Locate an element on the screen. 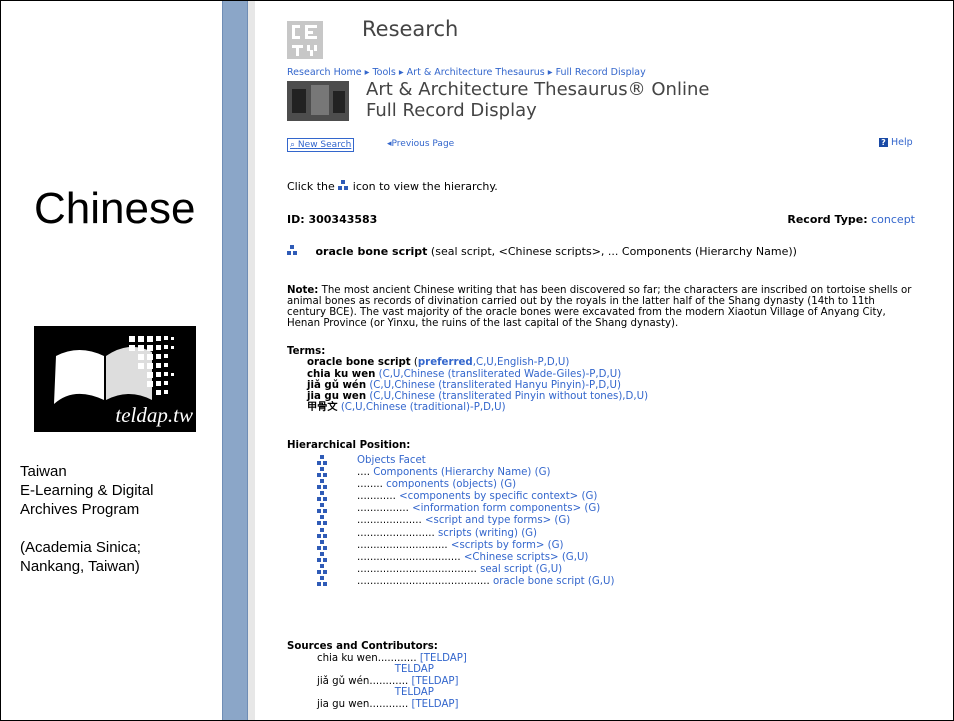 The width and height of the screenshot is (954, 721). record-id: ID: 300343583 is located at coordinates (332, 219).